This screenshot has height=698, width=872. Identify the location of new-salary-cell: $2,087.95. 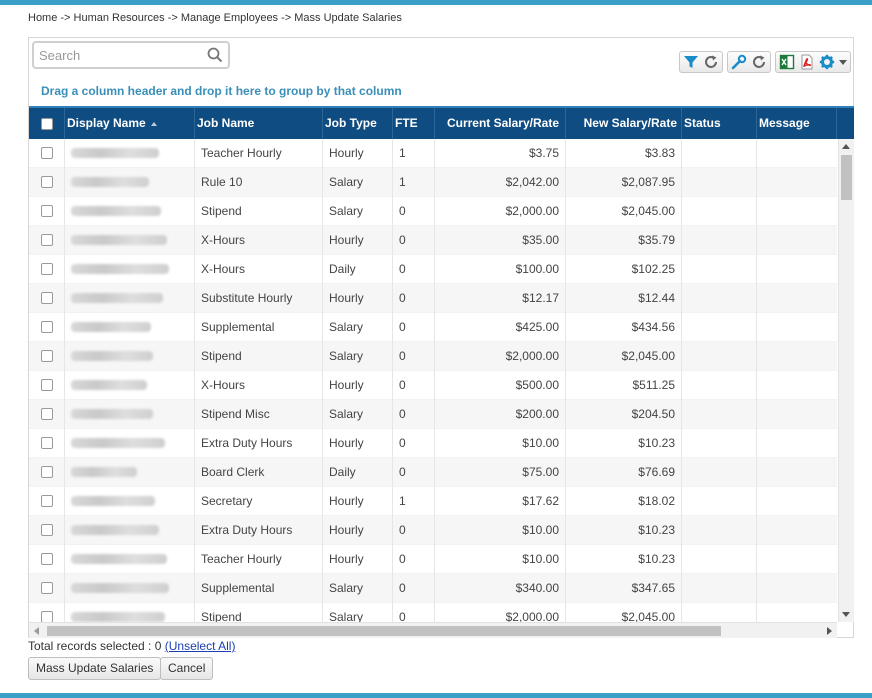
(624, 182).